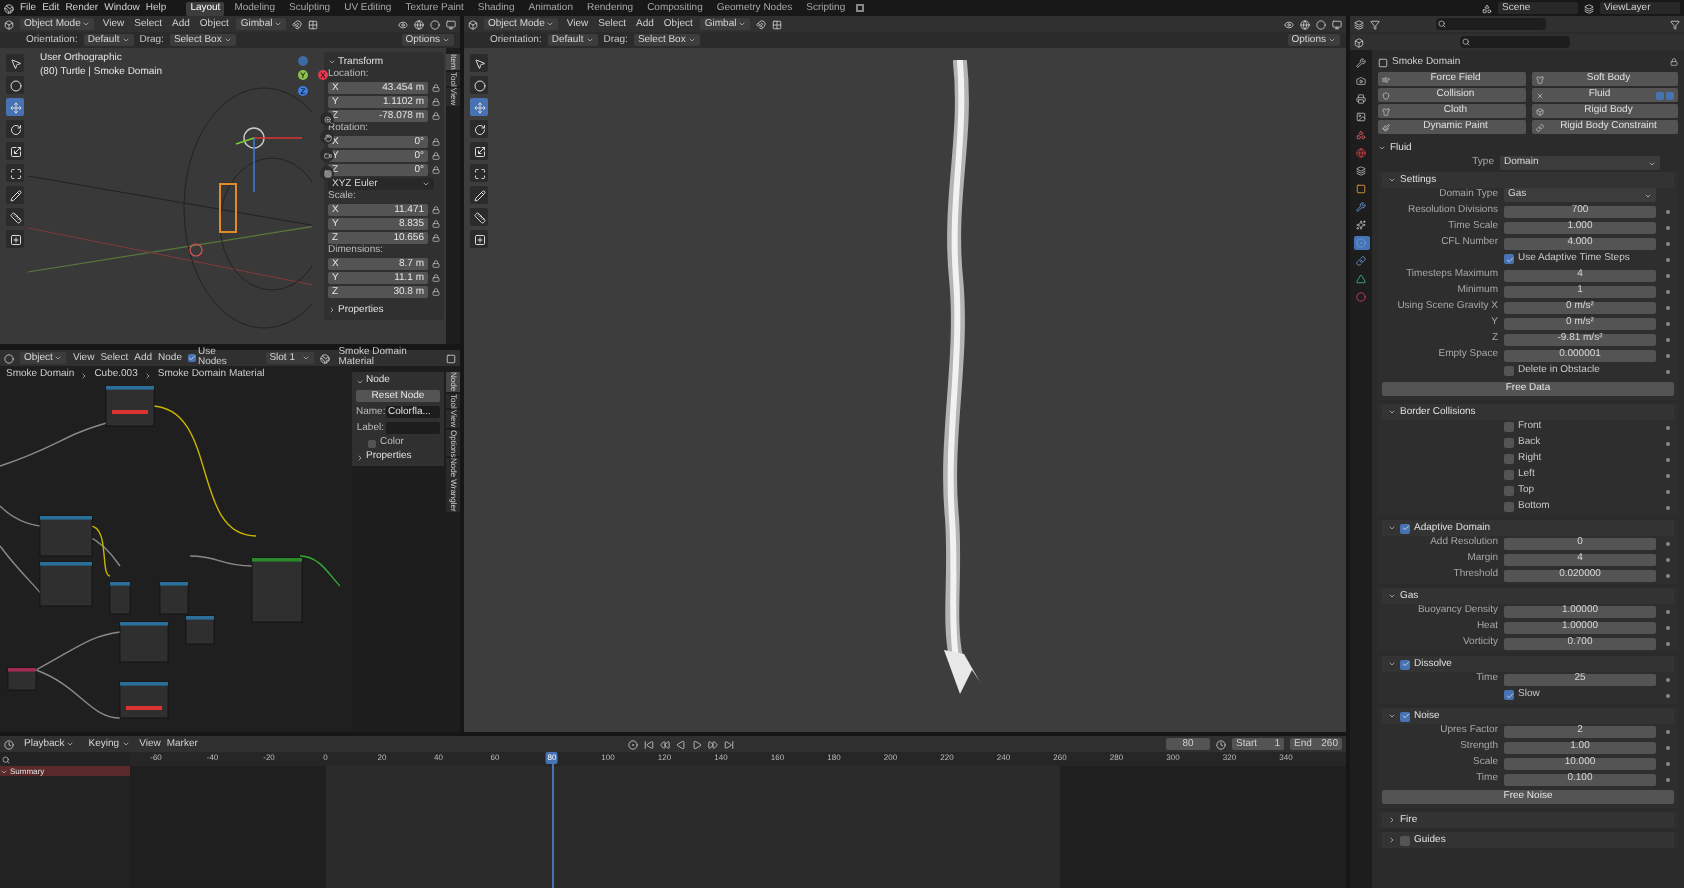 The image size is (1684, 888). Describe the element at coordinates (681, 744) in the screenshot. I see `play-reverse-icon` at that location.